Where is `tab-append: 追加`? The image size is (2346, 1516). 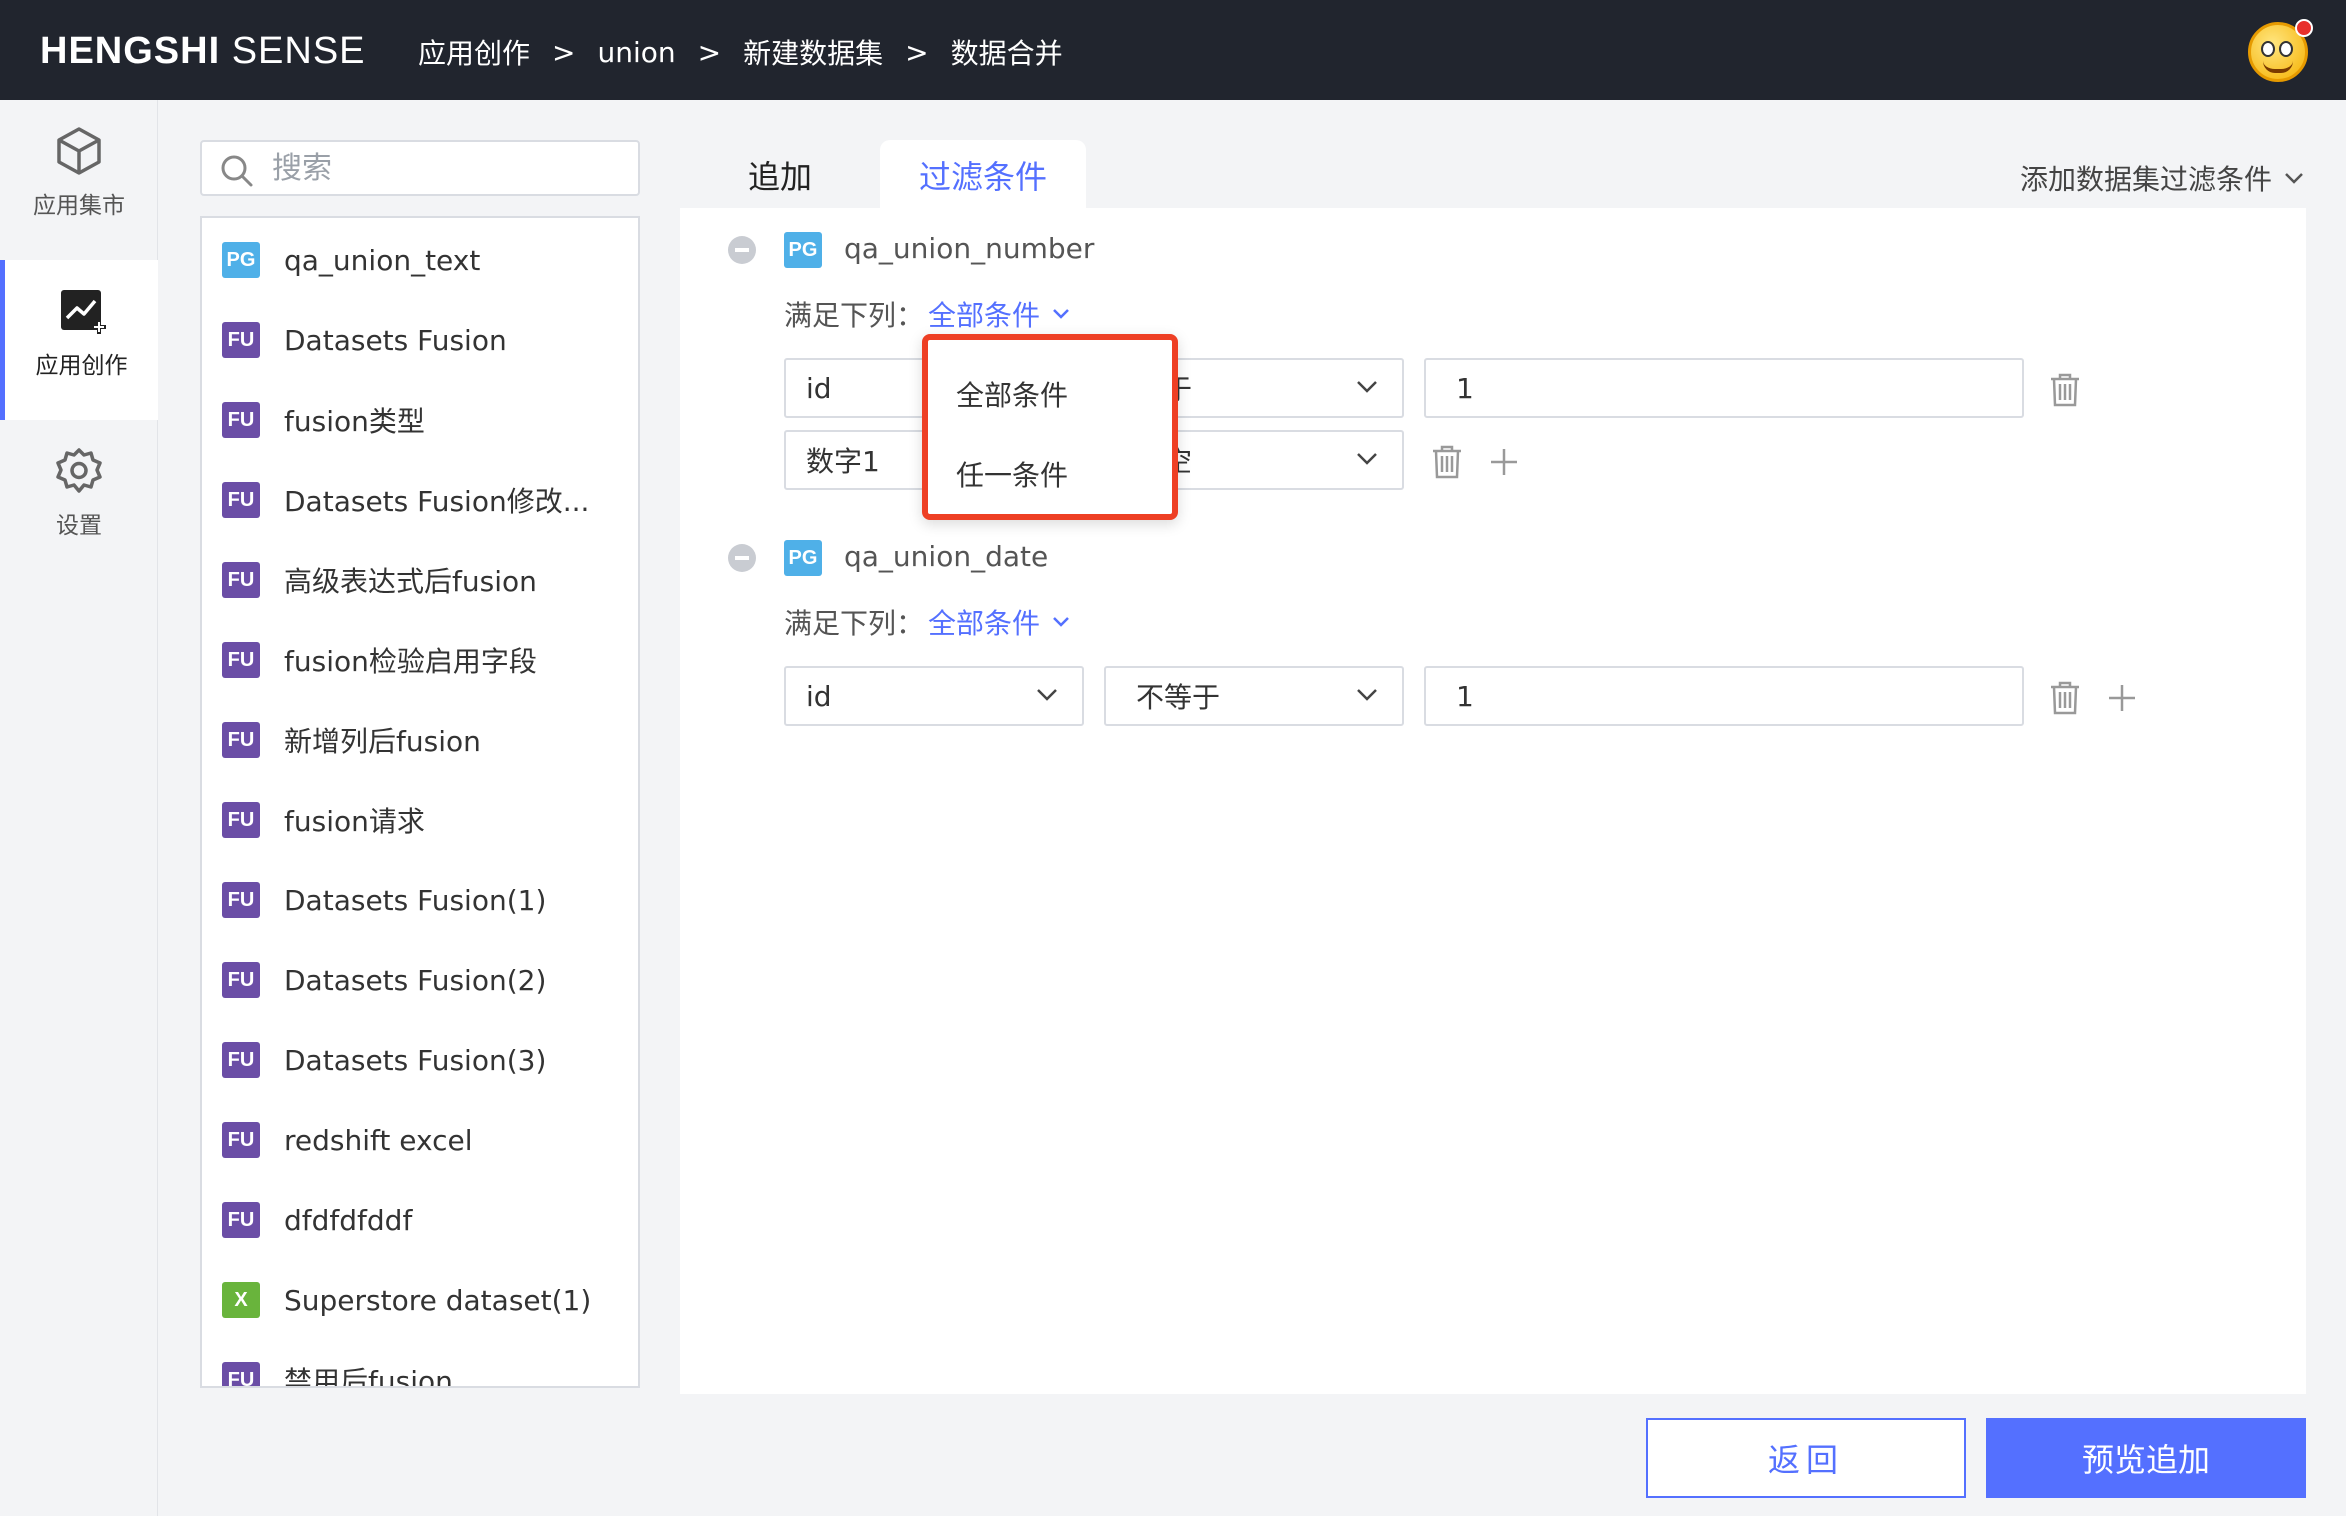 tab-append: 追加 is located at coordinates (780, 175).